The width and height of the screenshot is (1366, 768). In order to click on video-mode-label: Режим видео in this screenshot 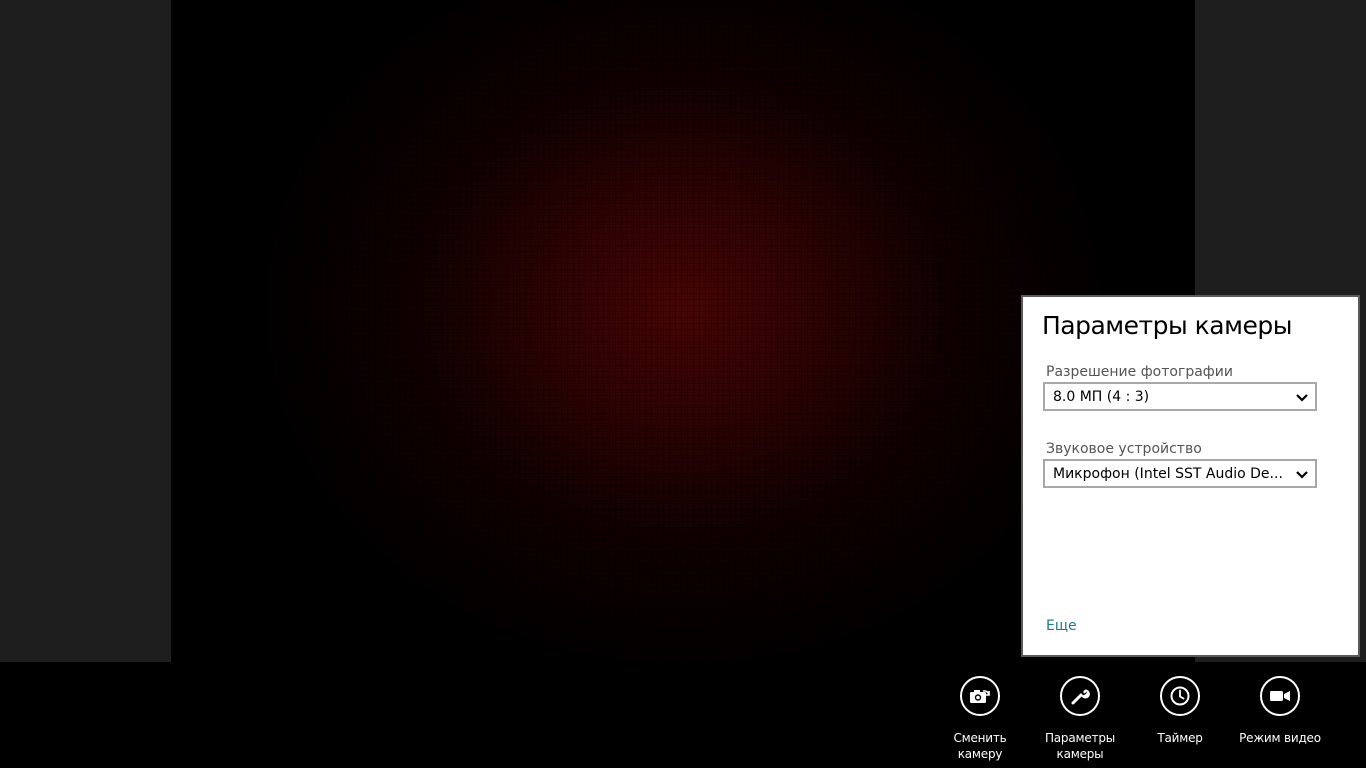, I will do `click(1280, 738)`.